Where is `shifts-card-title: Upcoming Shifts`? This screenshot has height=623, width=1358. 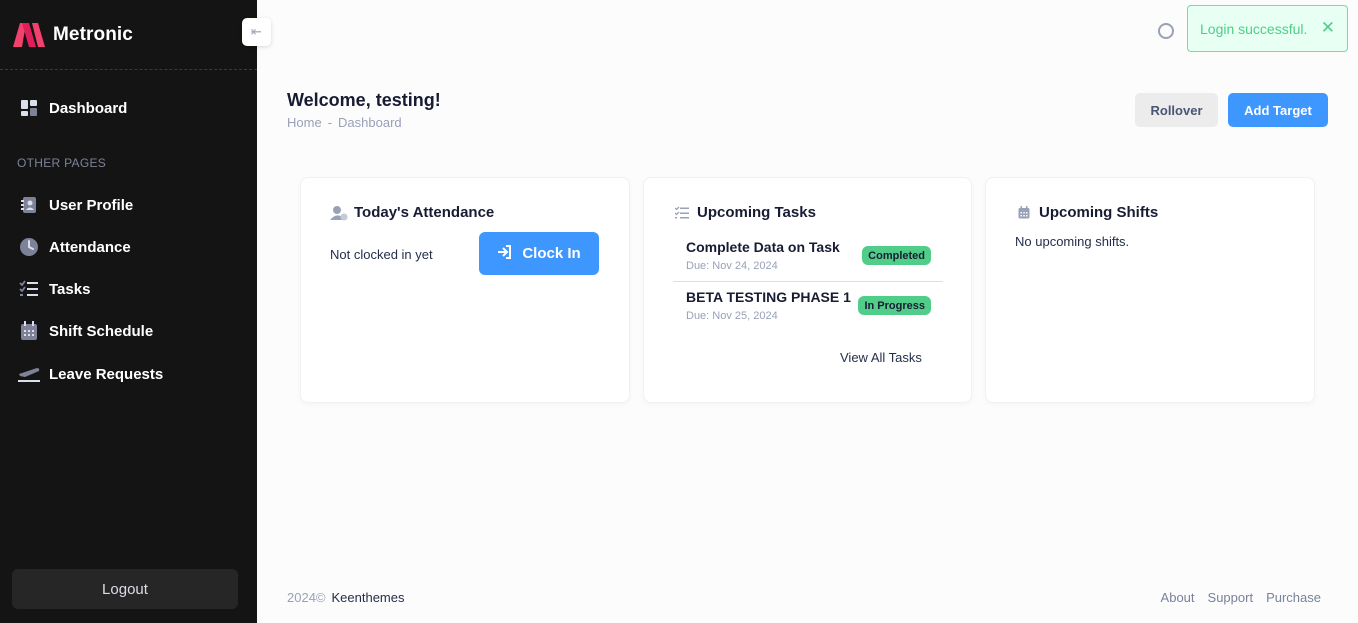
shifts-card-title: Upcoming Shifts is located at coordinates (1086, 212).